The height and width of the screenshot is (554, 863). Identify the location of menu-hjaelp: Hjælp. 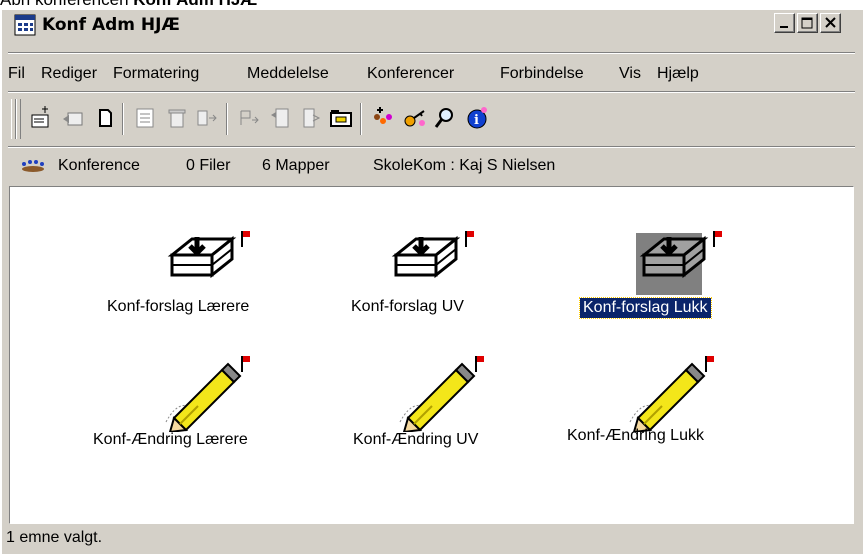
(678, 74).